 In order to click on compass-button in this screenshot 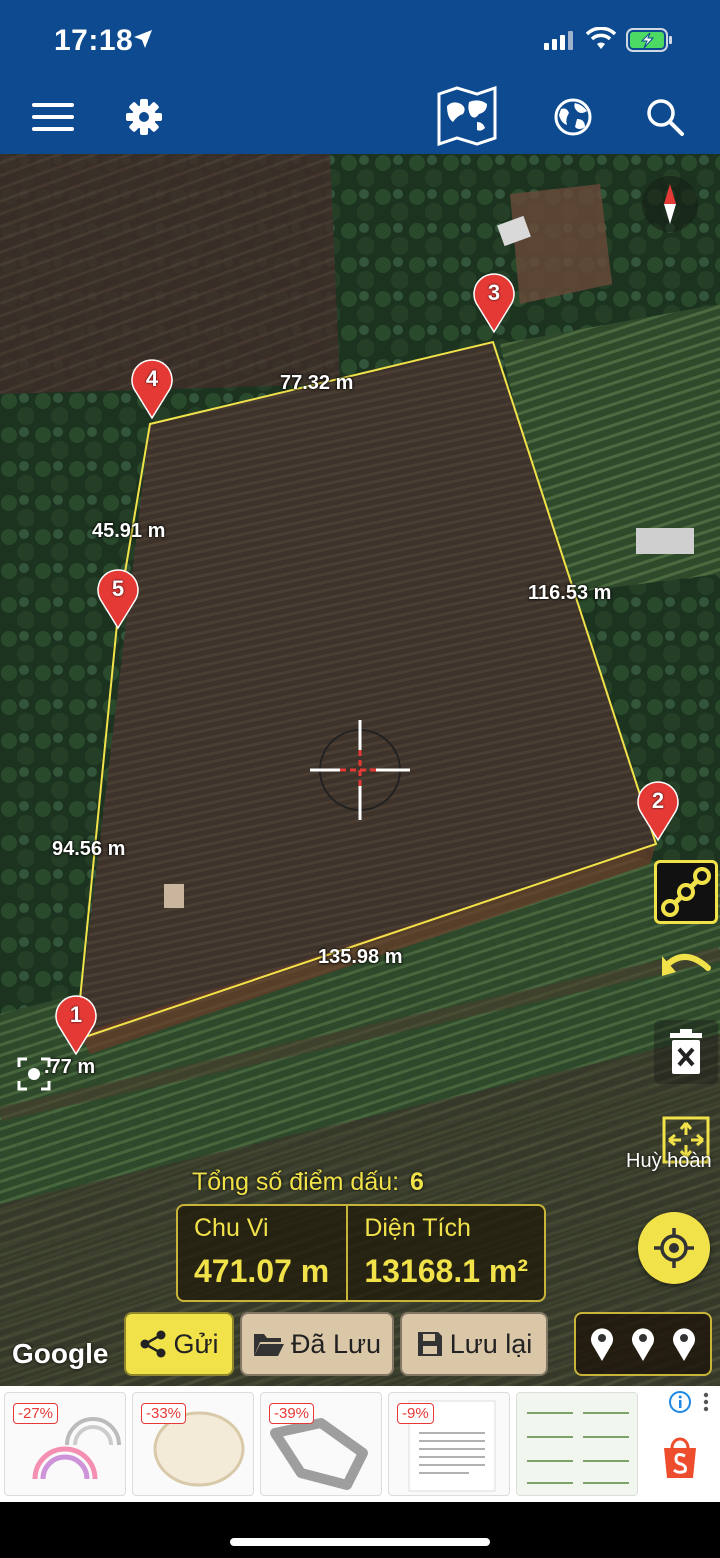, I will do `click(670, 204)`.